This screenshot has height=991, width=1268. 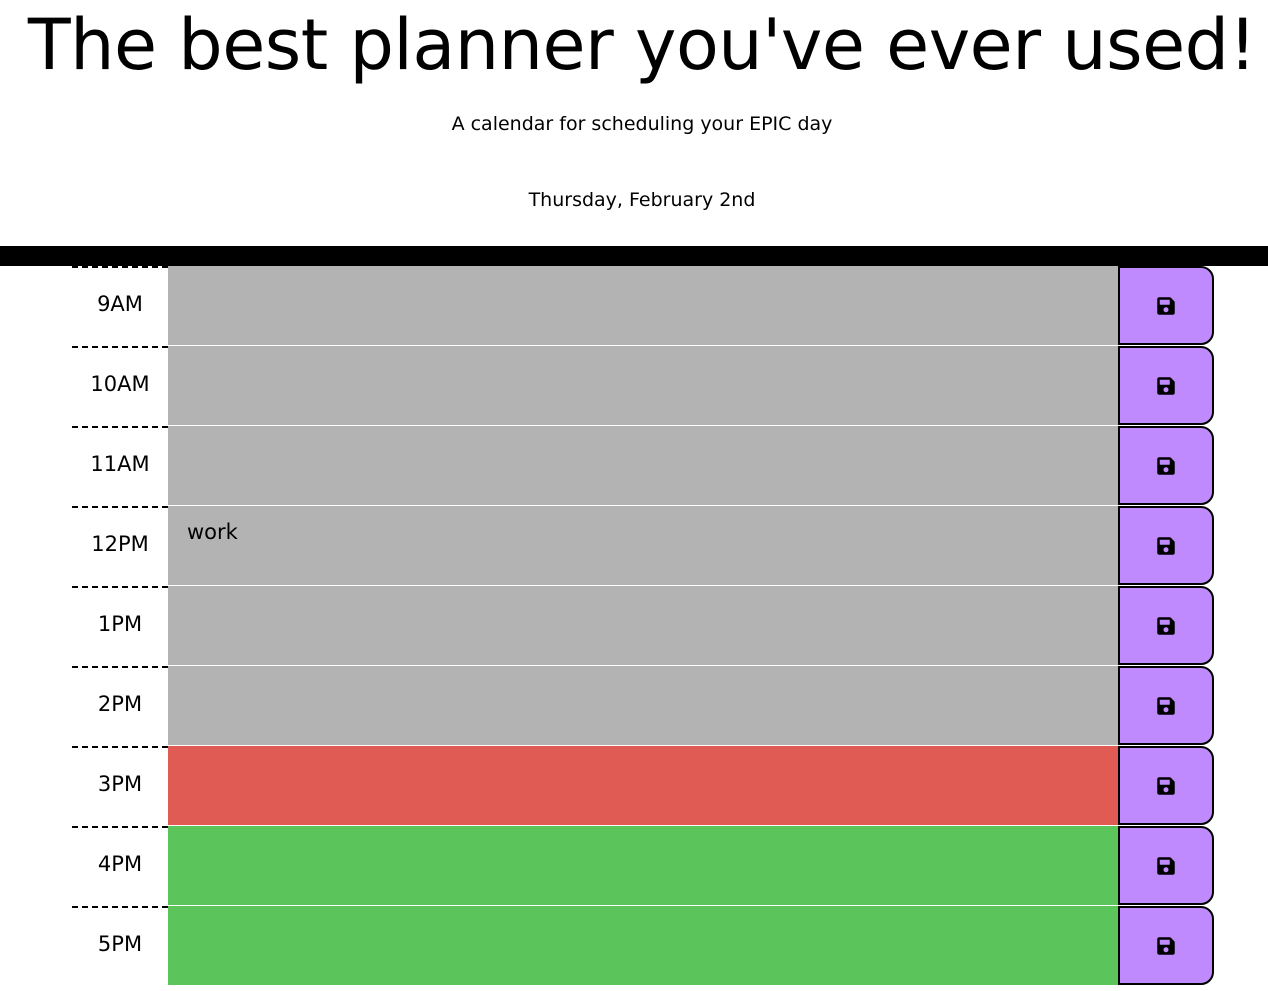 I want to click on time-block: 2PM, so click(x=643, y=706).